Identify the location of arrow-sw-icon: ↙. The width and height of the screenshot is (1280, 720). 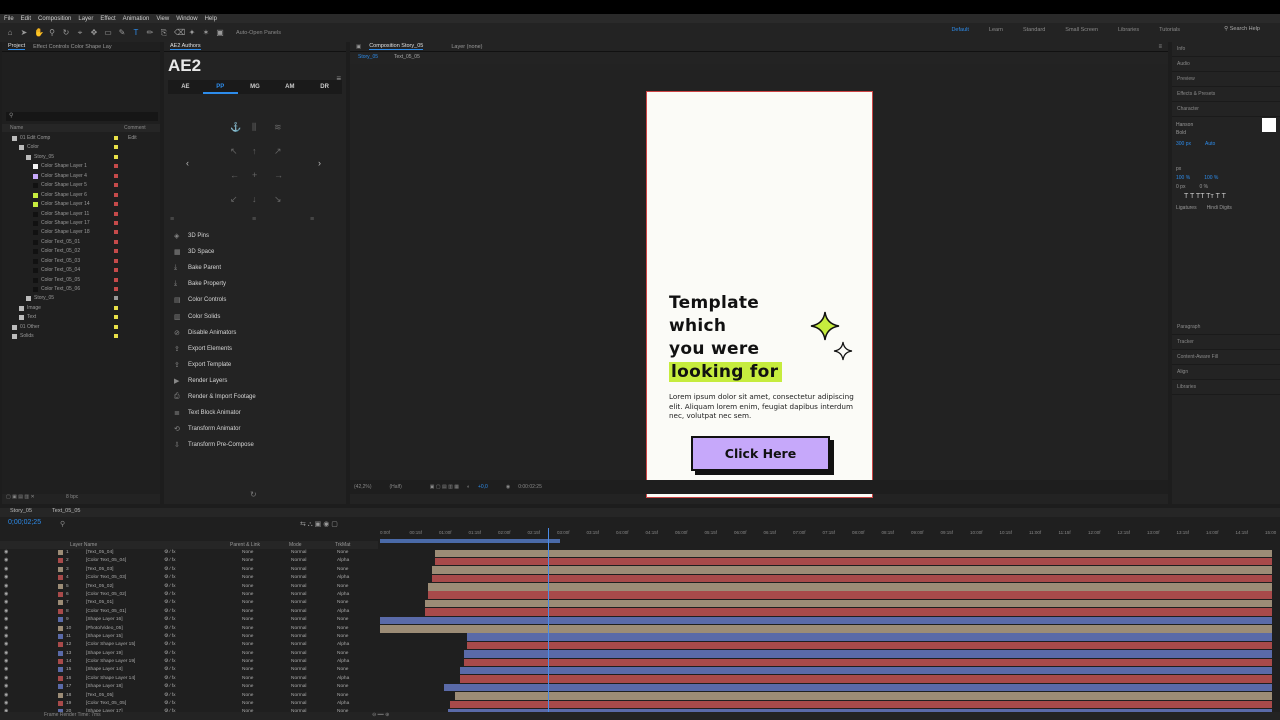
(234, 199).